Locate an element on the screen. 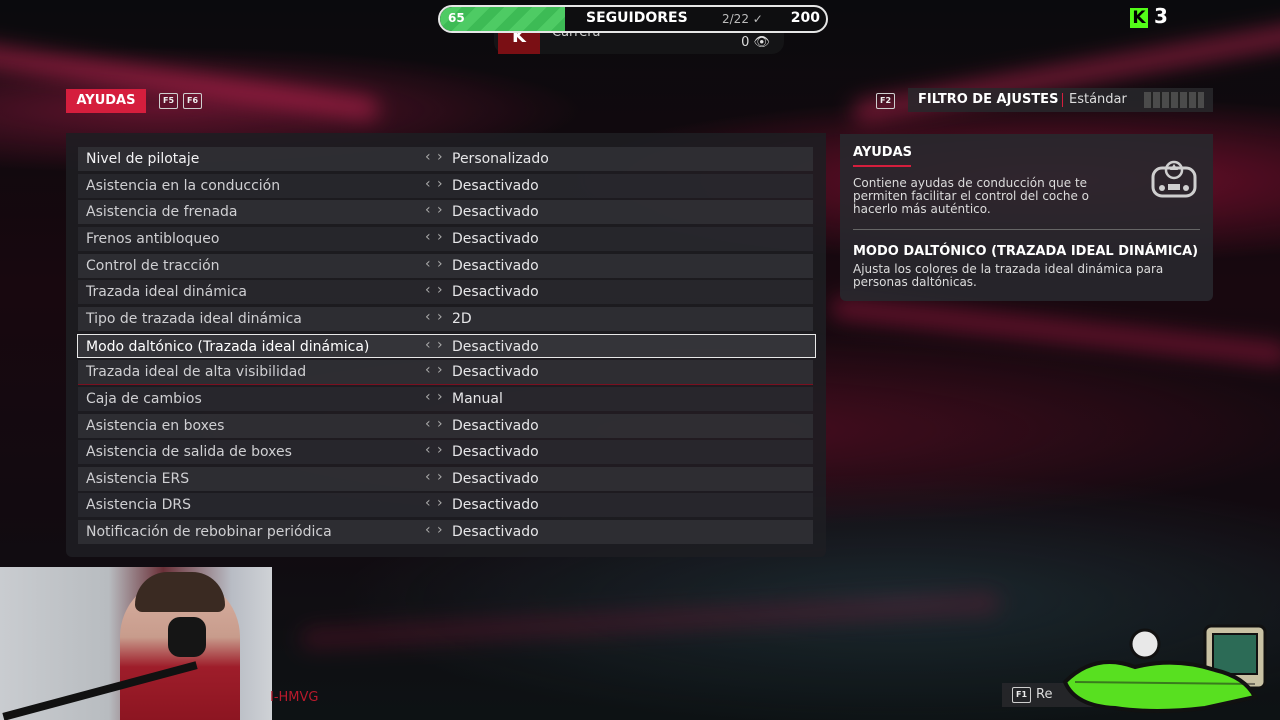 This screenshot has width=1280, height=720. help-item-title: MODO DALTÓNICO (TRAZADA IDEAL DINÁMICA) is located at coordinates (1026, 251).